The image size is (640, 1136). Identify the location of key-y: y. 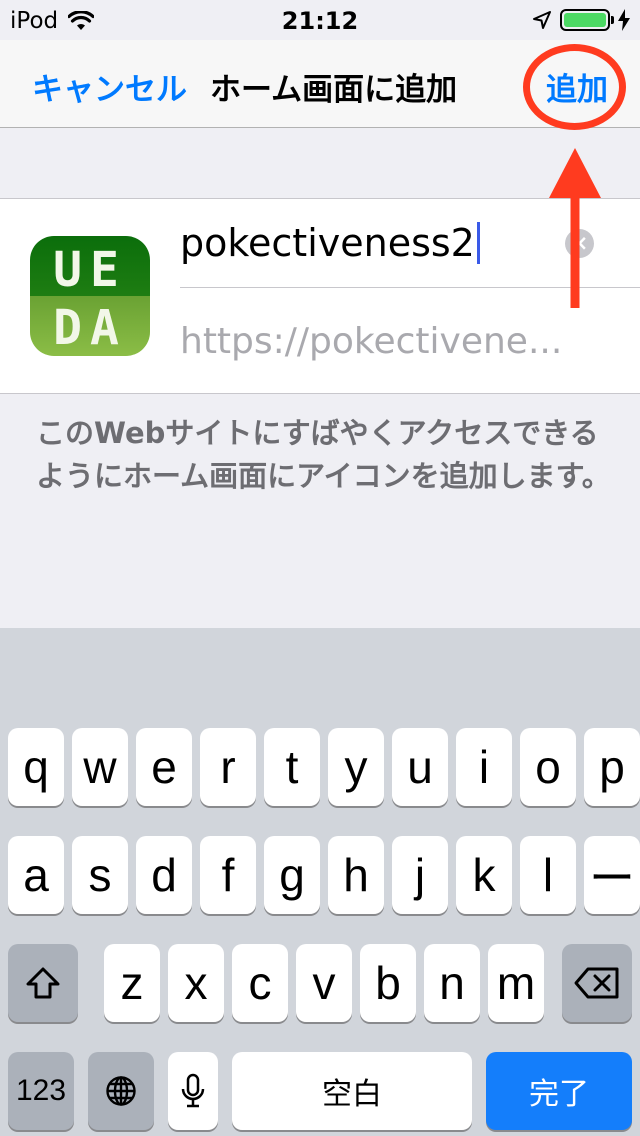
(356, 767).